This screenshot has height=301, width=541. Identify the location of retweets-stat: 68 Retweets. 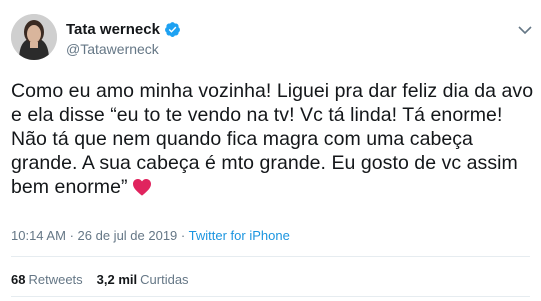
(47, 279).